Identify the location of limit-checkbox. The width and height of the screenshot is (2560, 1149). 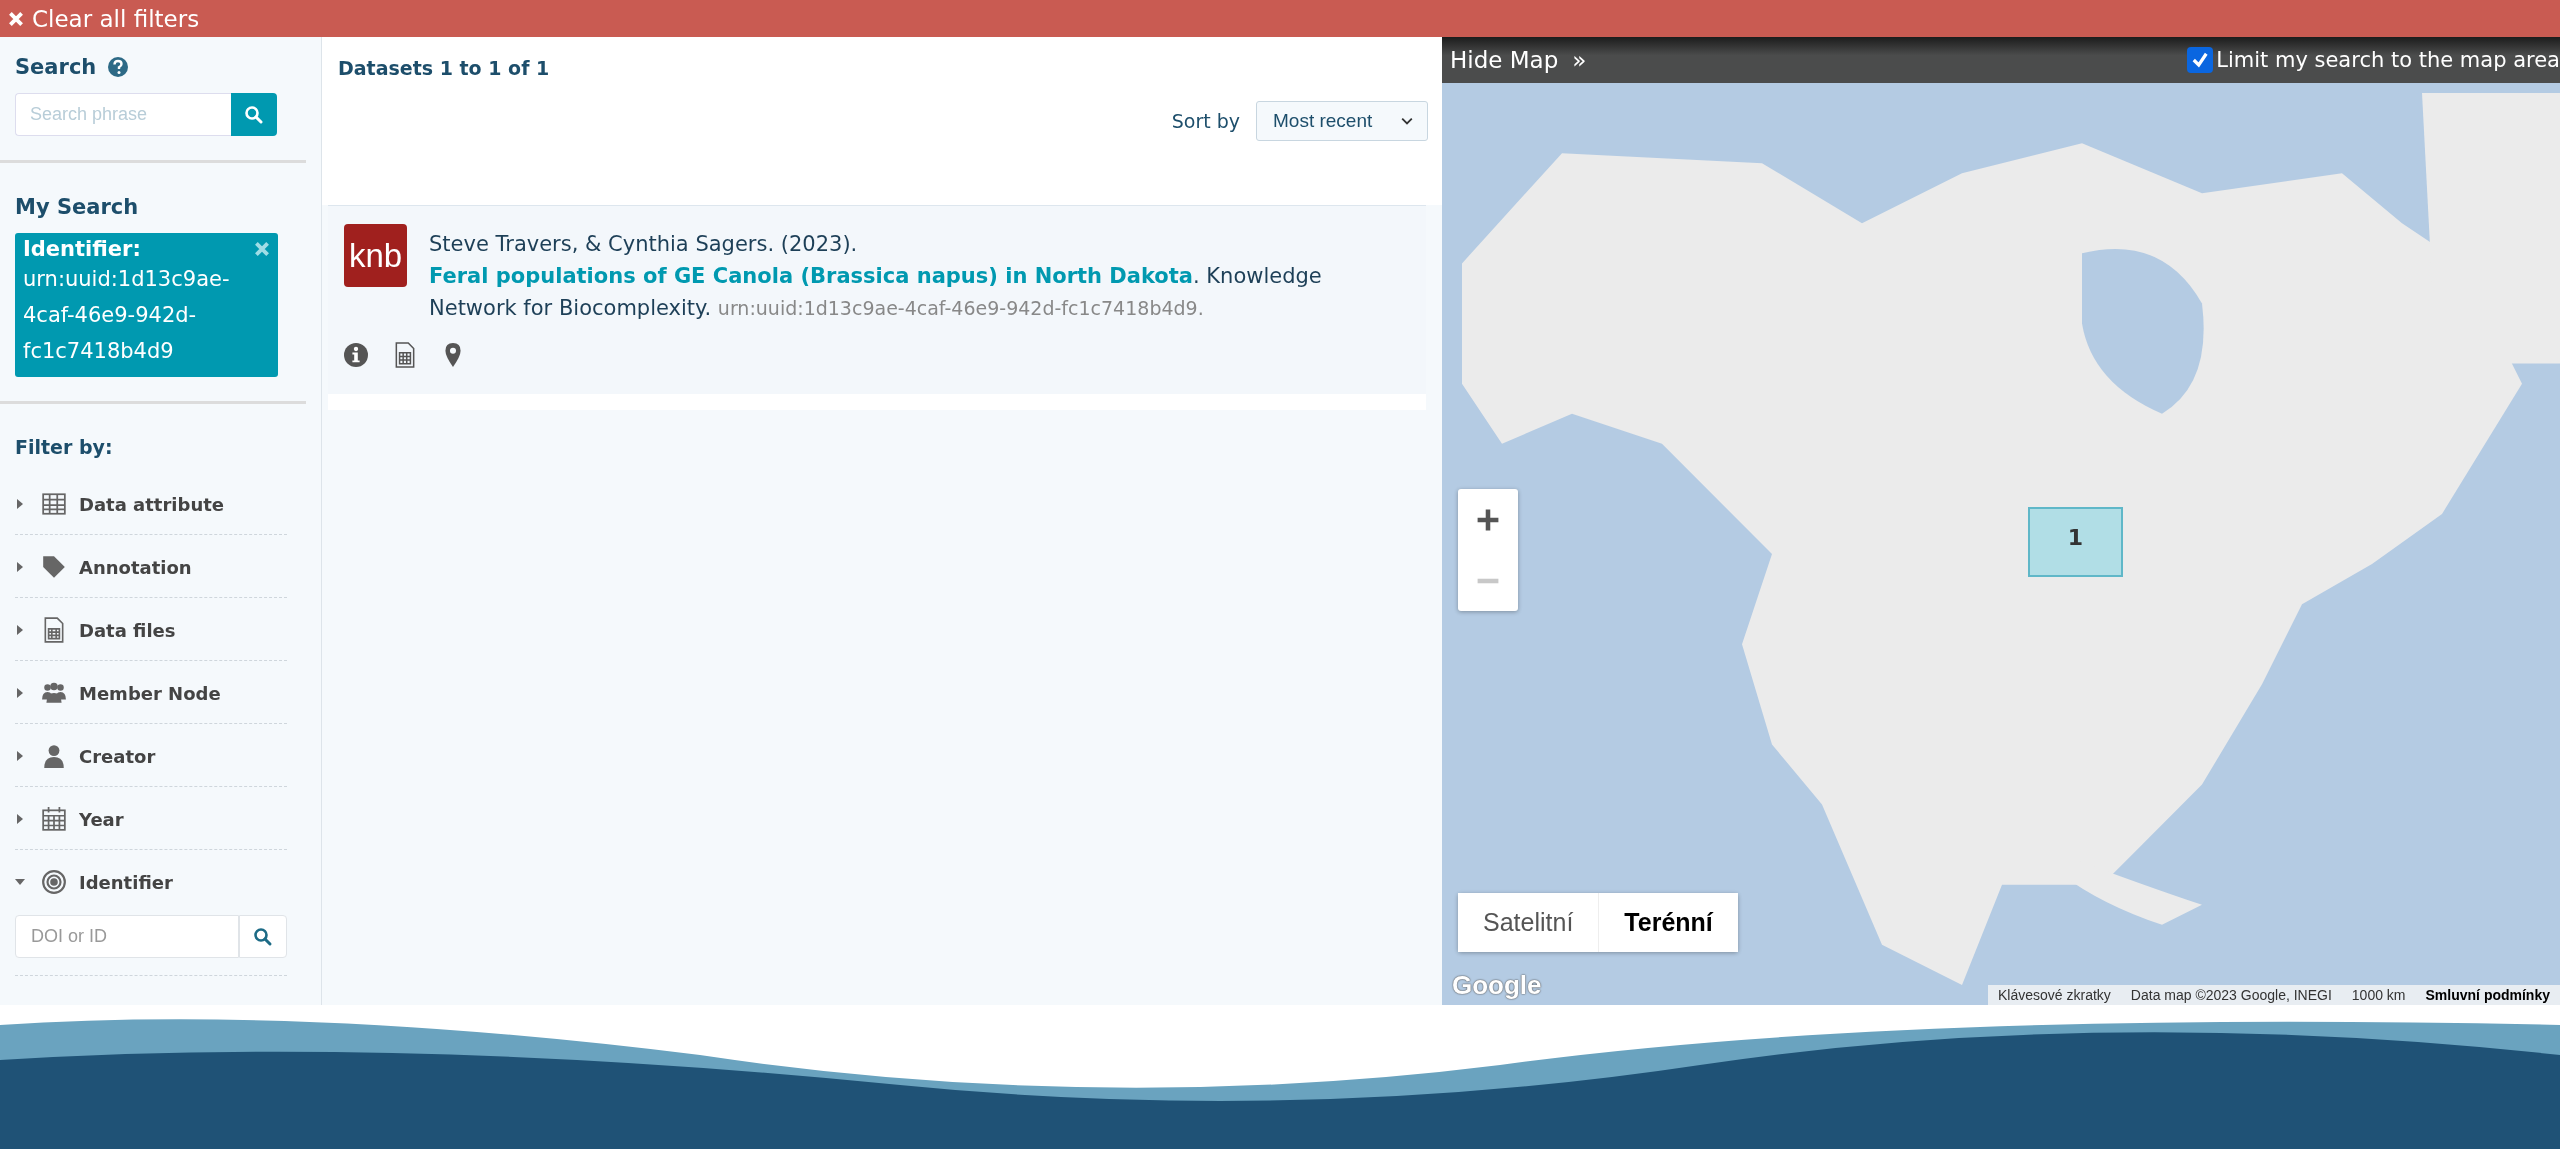
(2200, 60).